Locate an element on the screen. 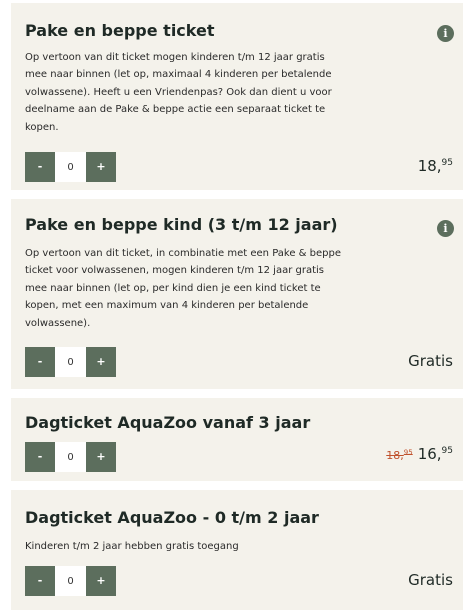 The width and height of the screenshot is (475, 610). old-price-cents: 95 is located at coordinates (408, 452).